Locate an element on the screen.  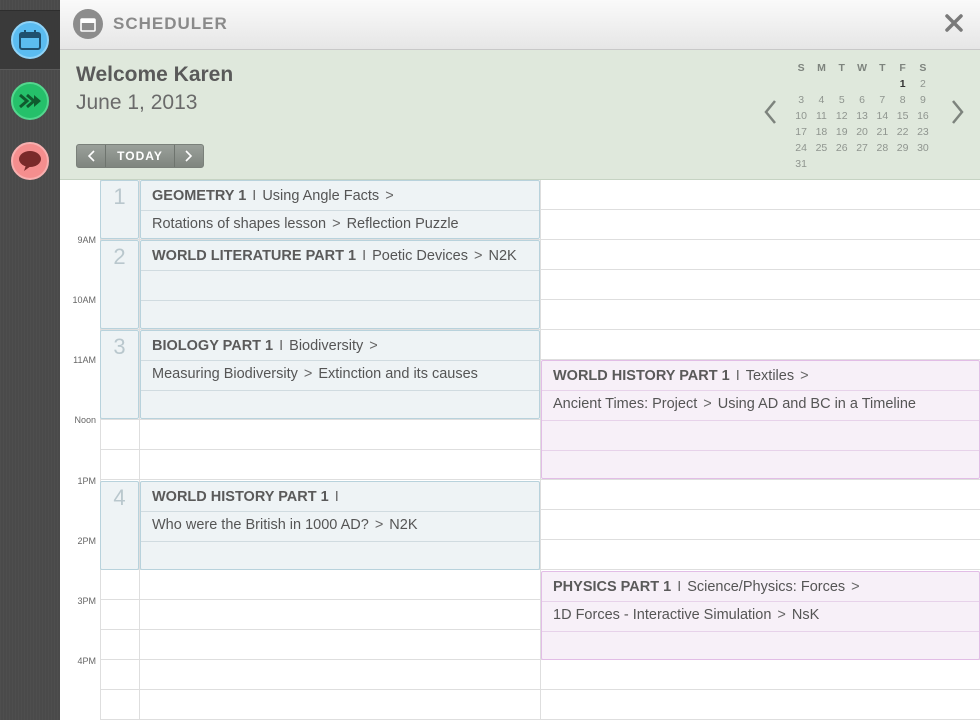
mini-calendar-day: 12 is located at coordinates (842, 116).